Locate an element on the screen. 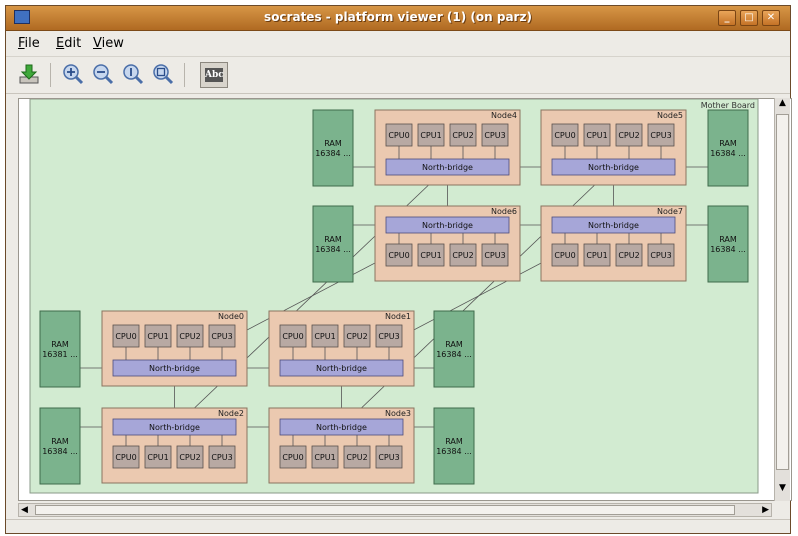 The image size is (798, 536). horizontal-scrollbar: ◀ ▶ is located at coordinates (395, 510).